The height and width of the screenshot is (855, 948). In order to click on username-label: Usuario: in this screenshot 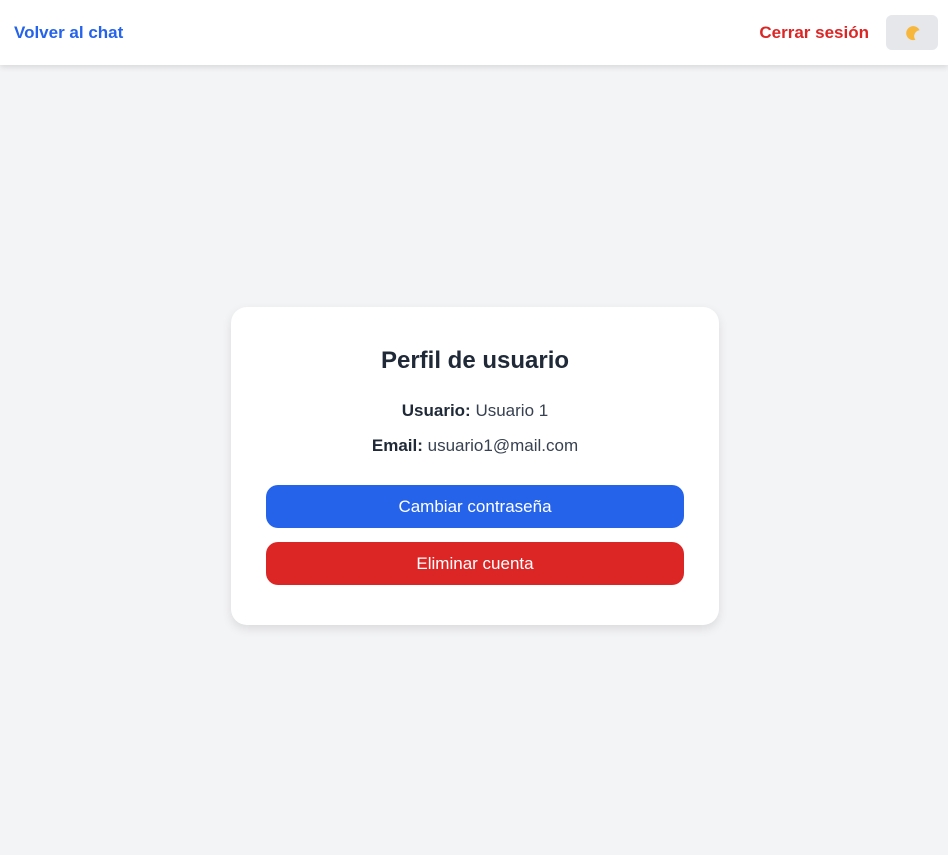, I will do `click(438, 410)`.